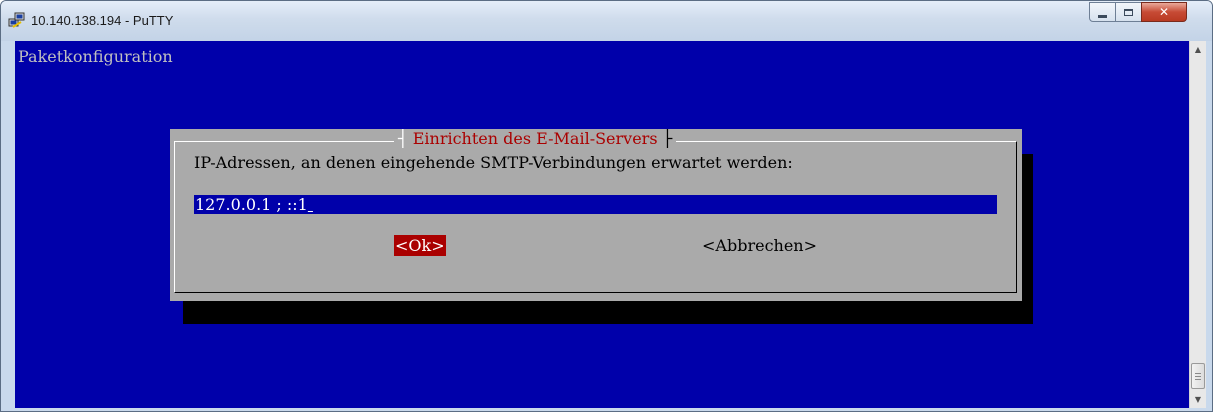 The width and height of the screenshot is (1213, 412). Describe the element at coordinates (102, 20) in the screenshot. I see `window-title: 10.140.138.194 - PuTTY` at that location.